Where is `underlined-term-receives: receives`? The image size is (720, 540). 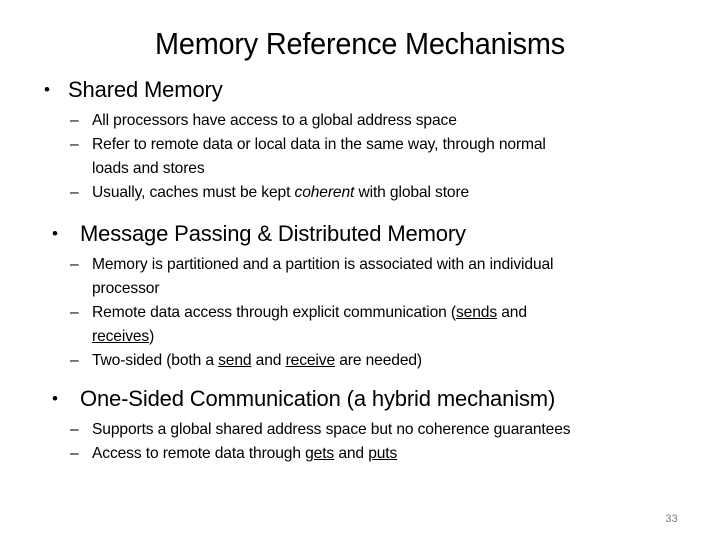
underlined-term-receives: receives is located at coordinates (121, 336).